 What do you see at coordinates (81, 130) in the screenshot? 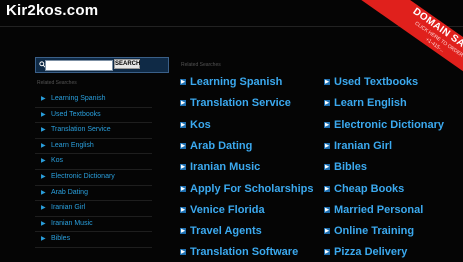
I see `sidebar-item-label: Translation Service` at bounding box center [81, 130].